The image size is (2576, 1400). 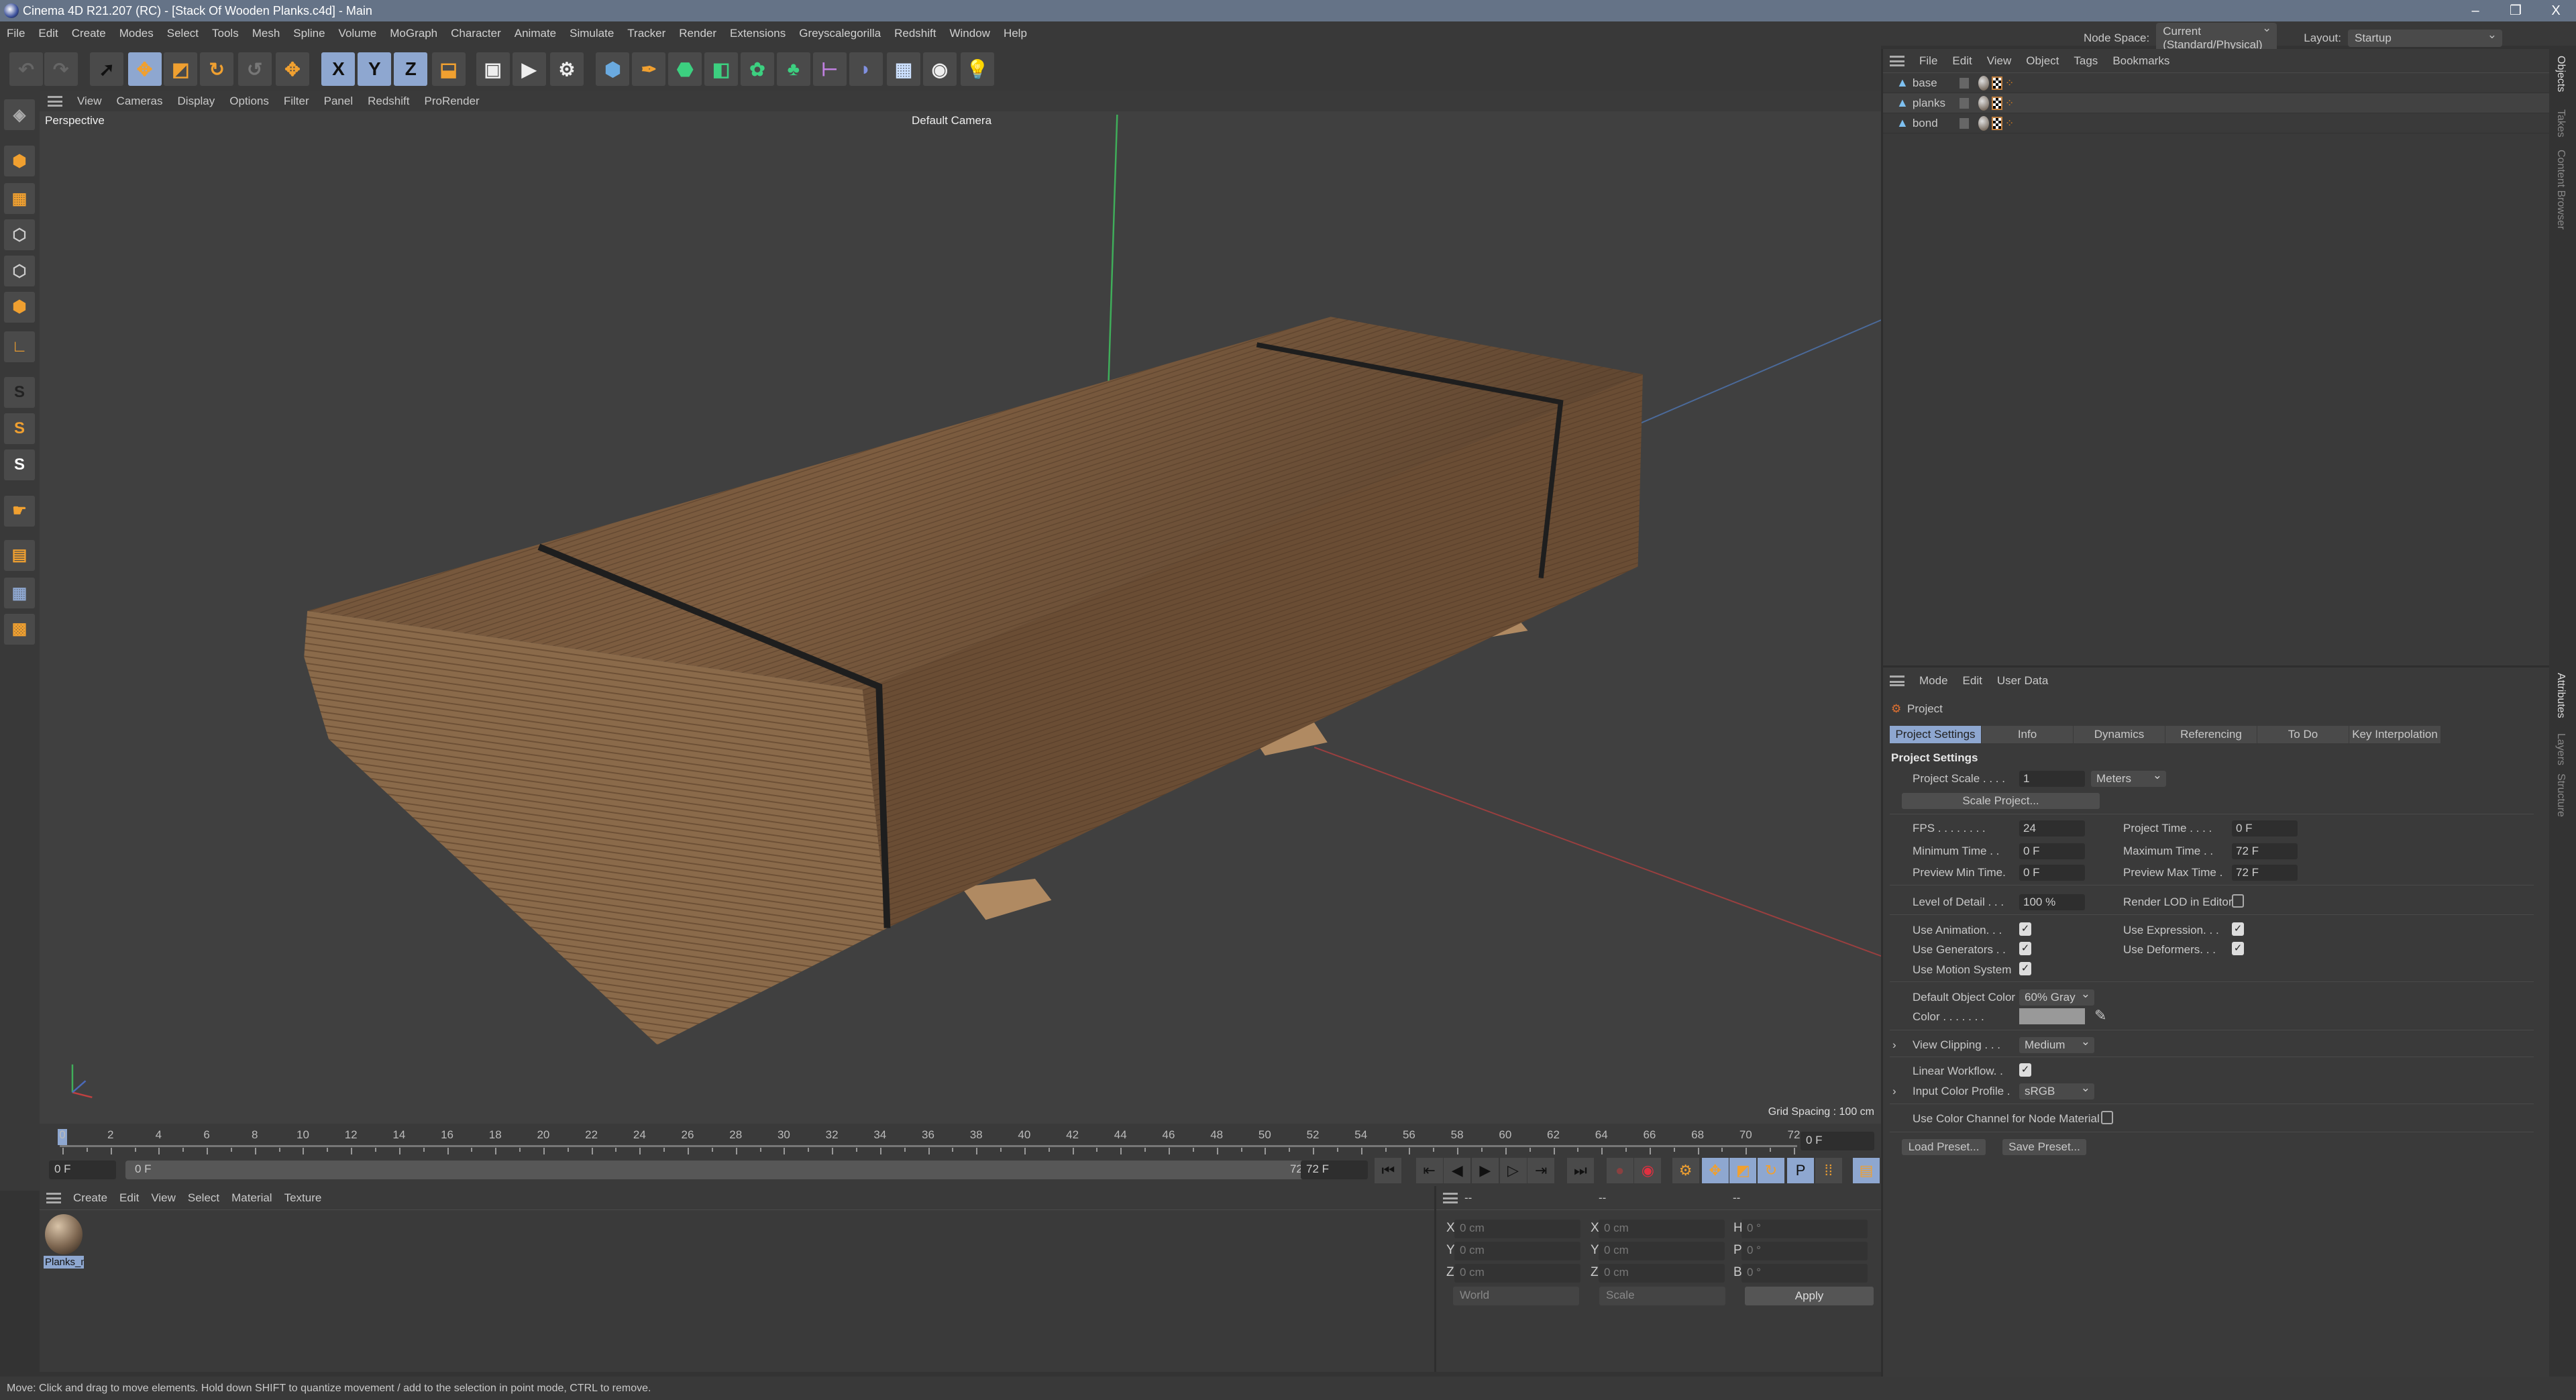 I want to click on previous-key-icon: ⇤, so click(x=1429, y=1170).